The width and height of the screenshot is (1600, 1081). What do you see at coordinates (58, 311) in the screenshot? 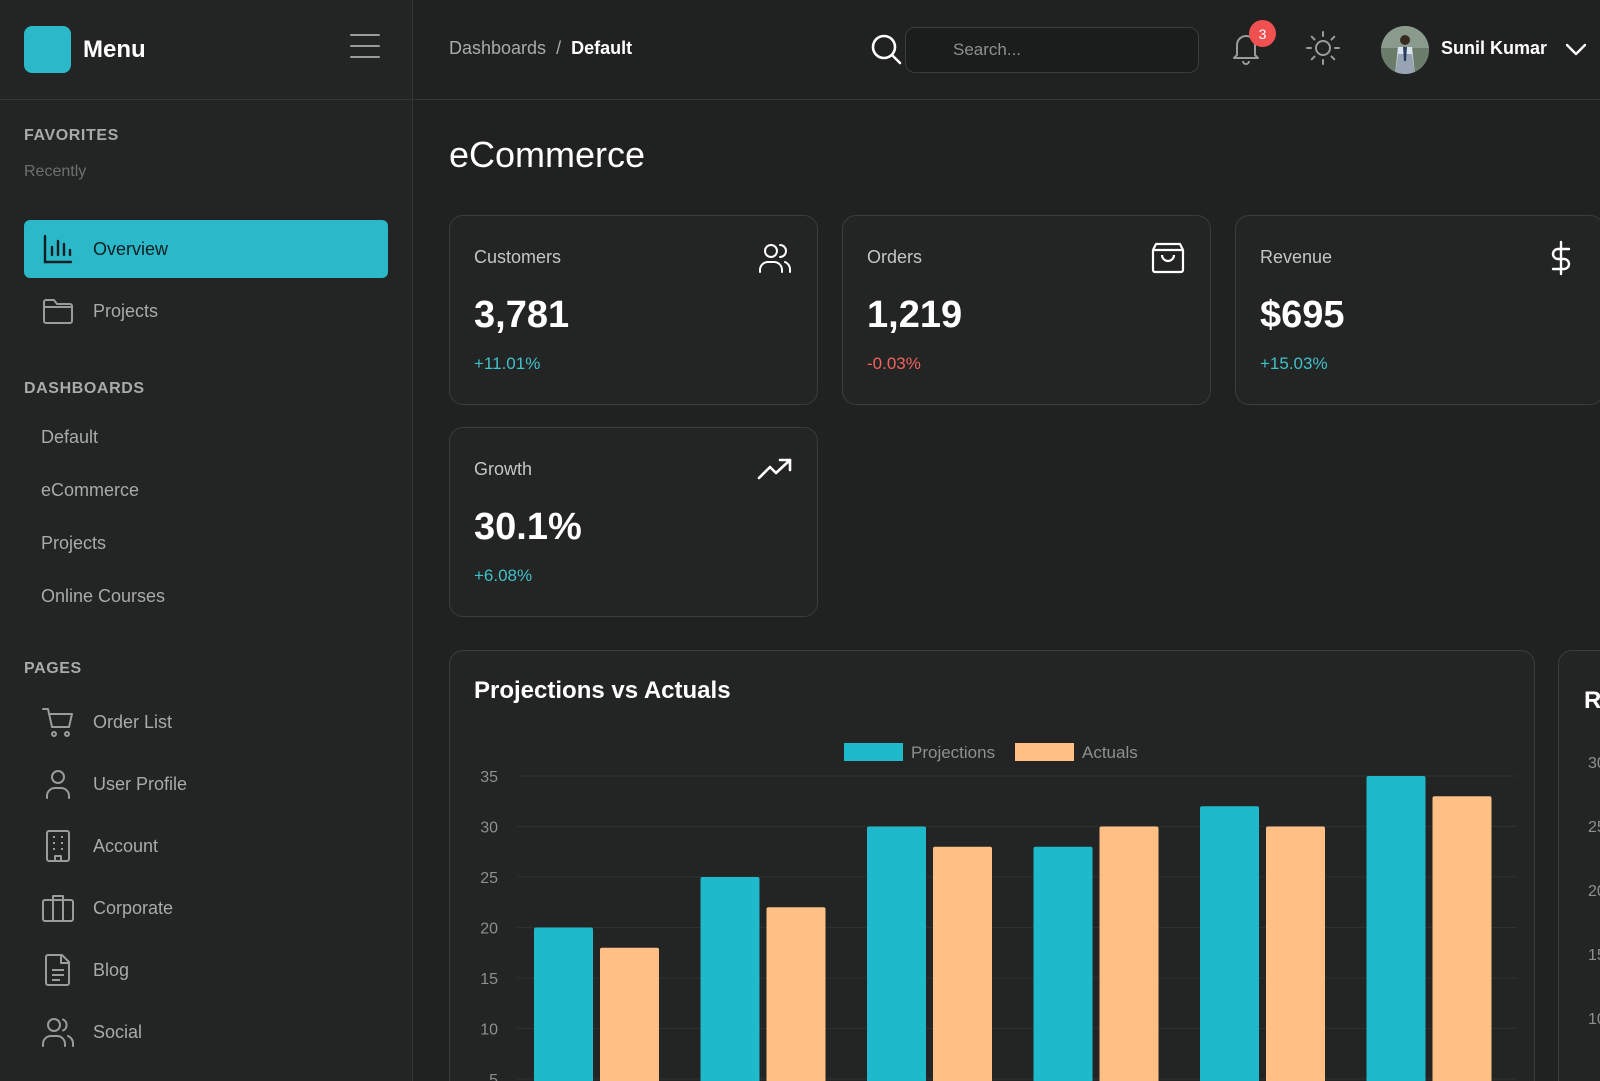
I see `folder-icon` at bounding box center [58, 311].